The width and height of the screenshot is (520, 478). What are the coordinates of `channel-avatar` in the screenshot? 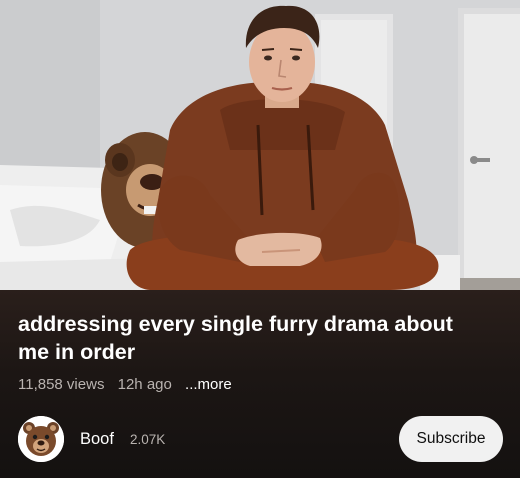 It's located at (41, 439).